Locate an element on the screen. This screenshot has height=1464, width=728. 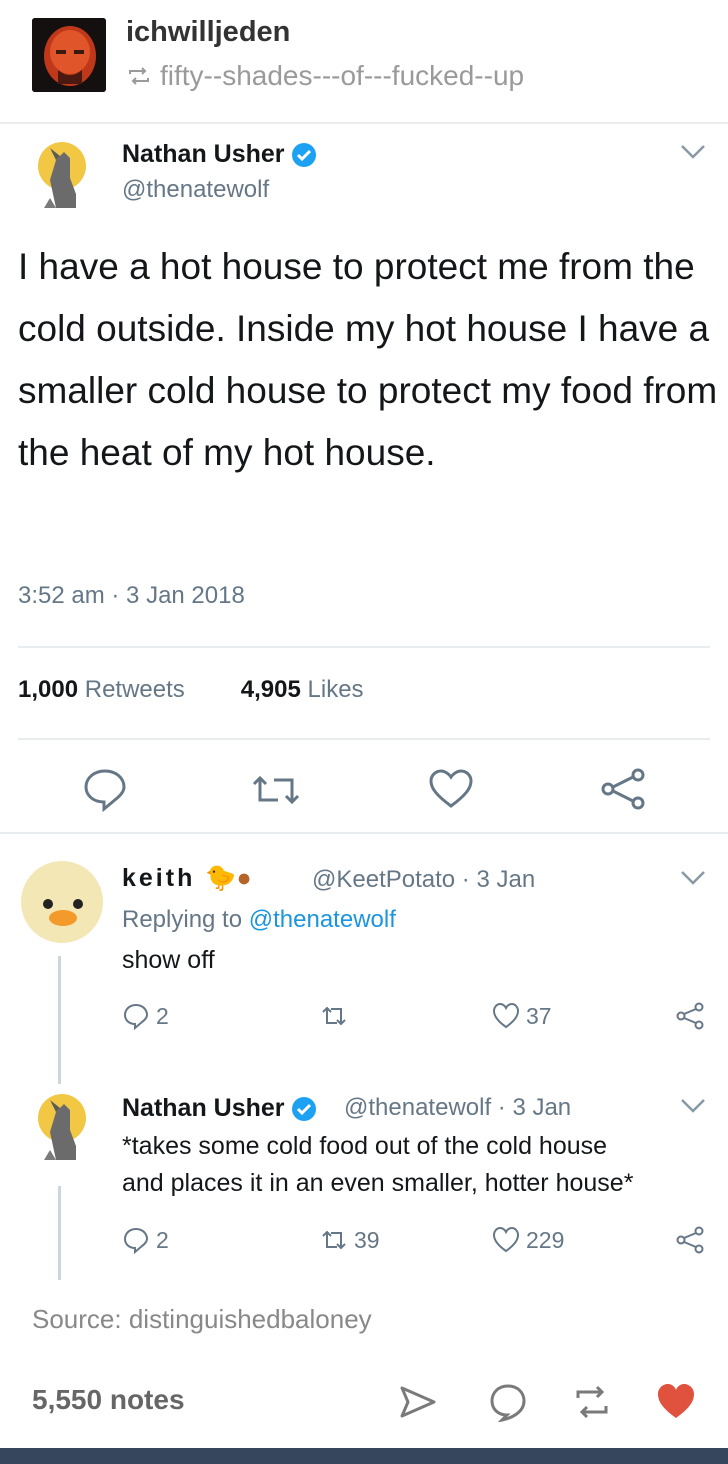
retweet-count: 39 is located at coordinates (367, 1239).